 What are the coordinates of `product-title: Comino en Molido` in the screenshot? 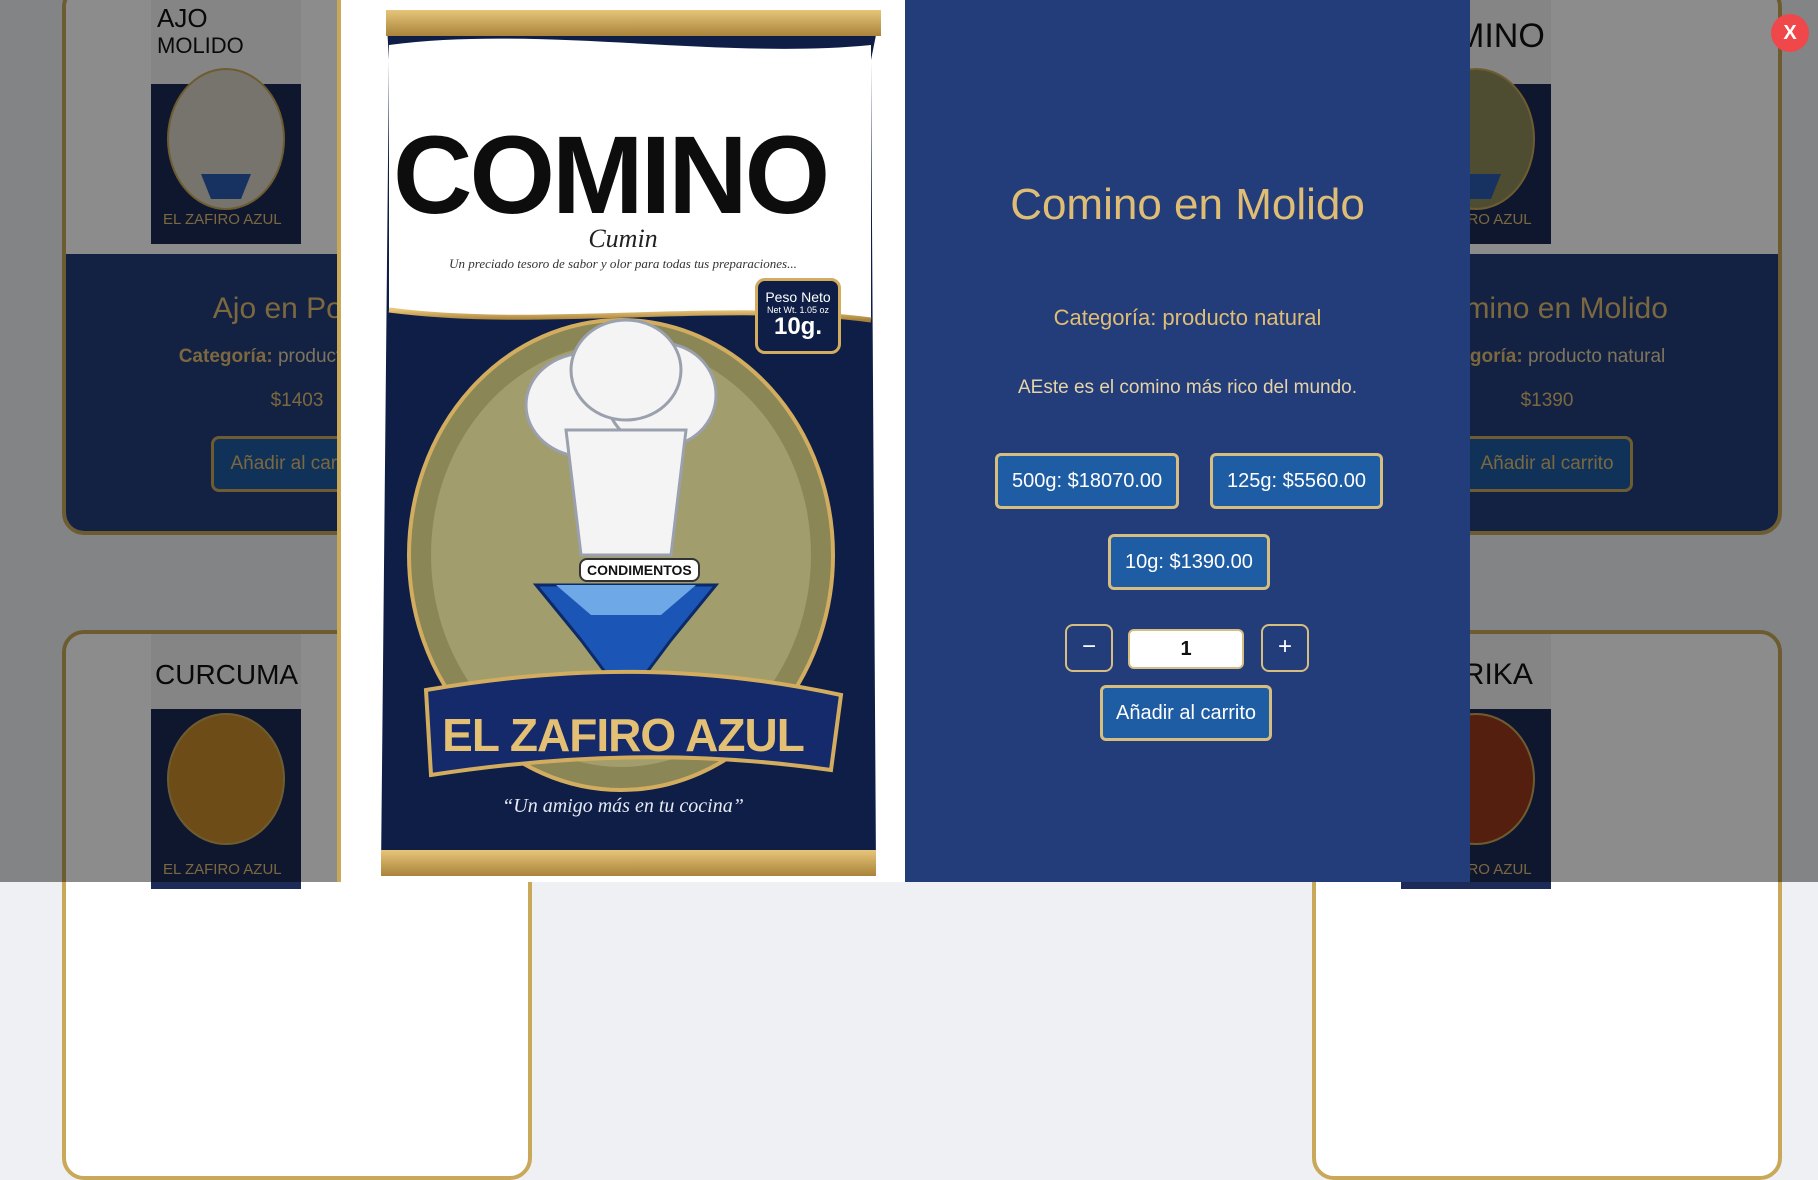 It's located at (1187, 204).